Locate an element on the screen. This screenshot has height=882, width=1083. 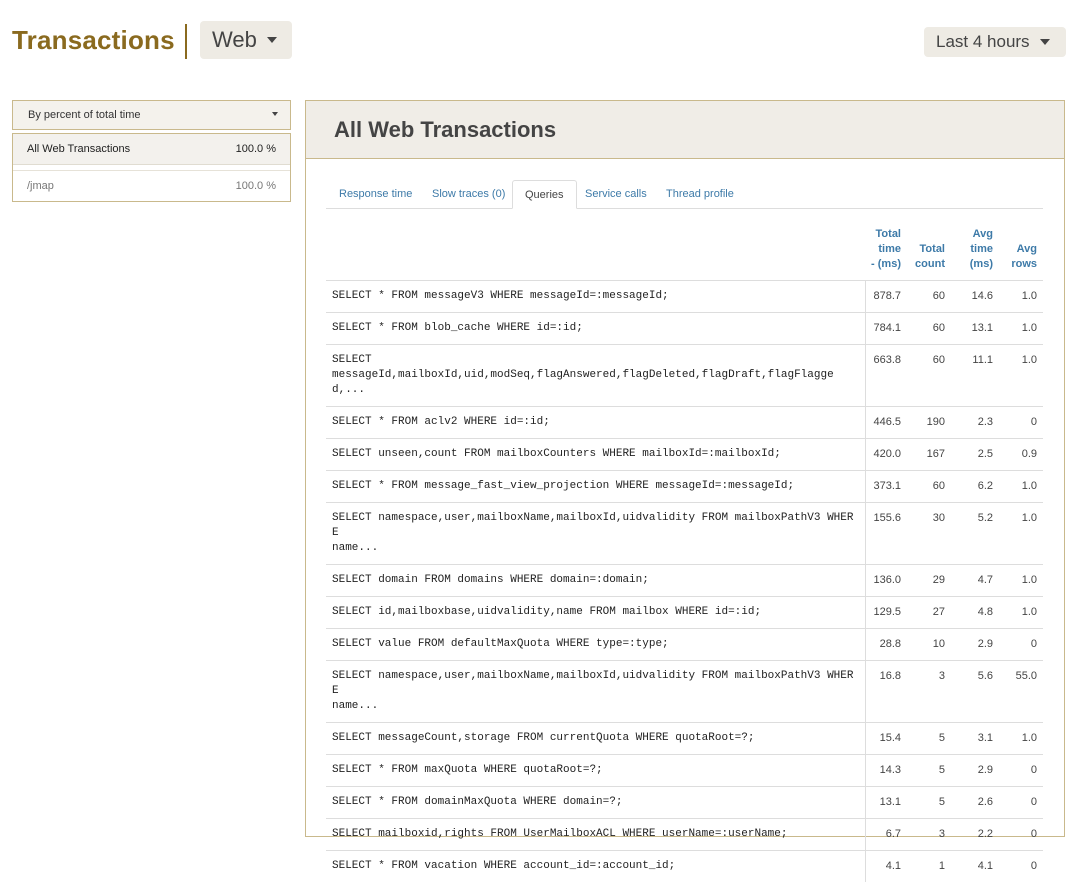
total-time-cell: 6.7 is located at coordinates (886, 835).